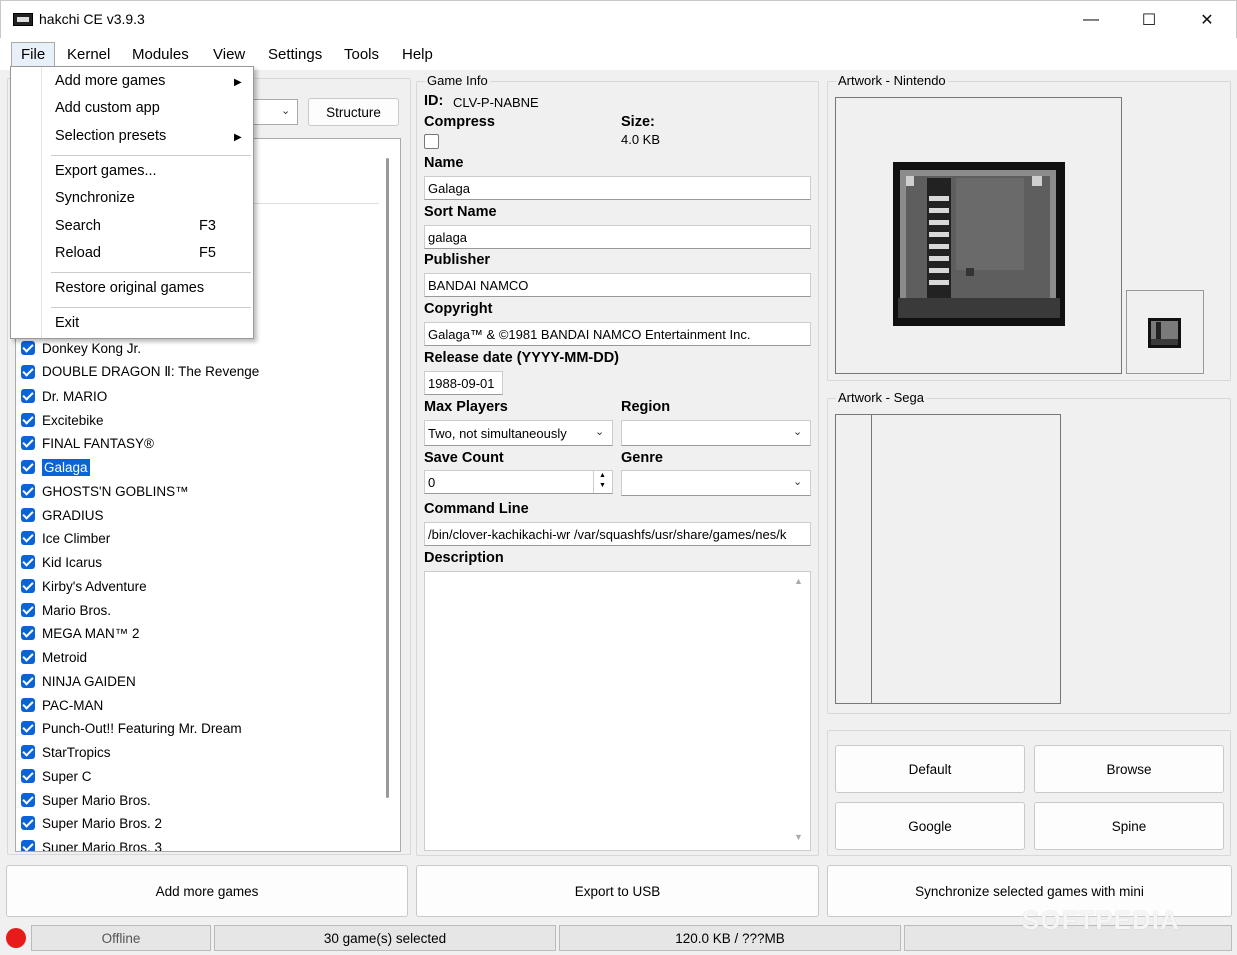 The image size is (1237, 955). I want to click on menu-synchronize: Synchronize, so click(95, 198).